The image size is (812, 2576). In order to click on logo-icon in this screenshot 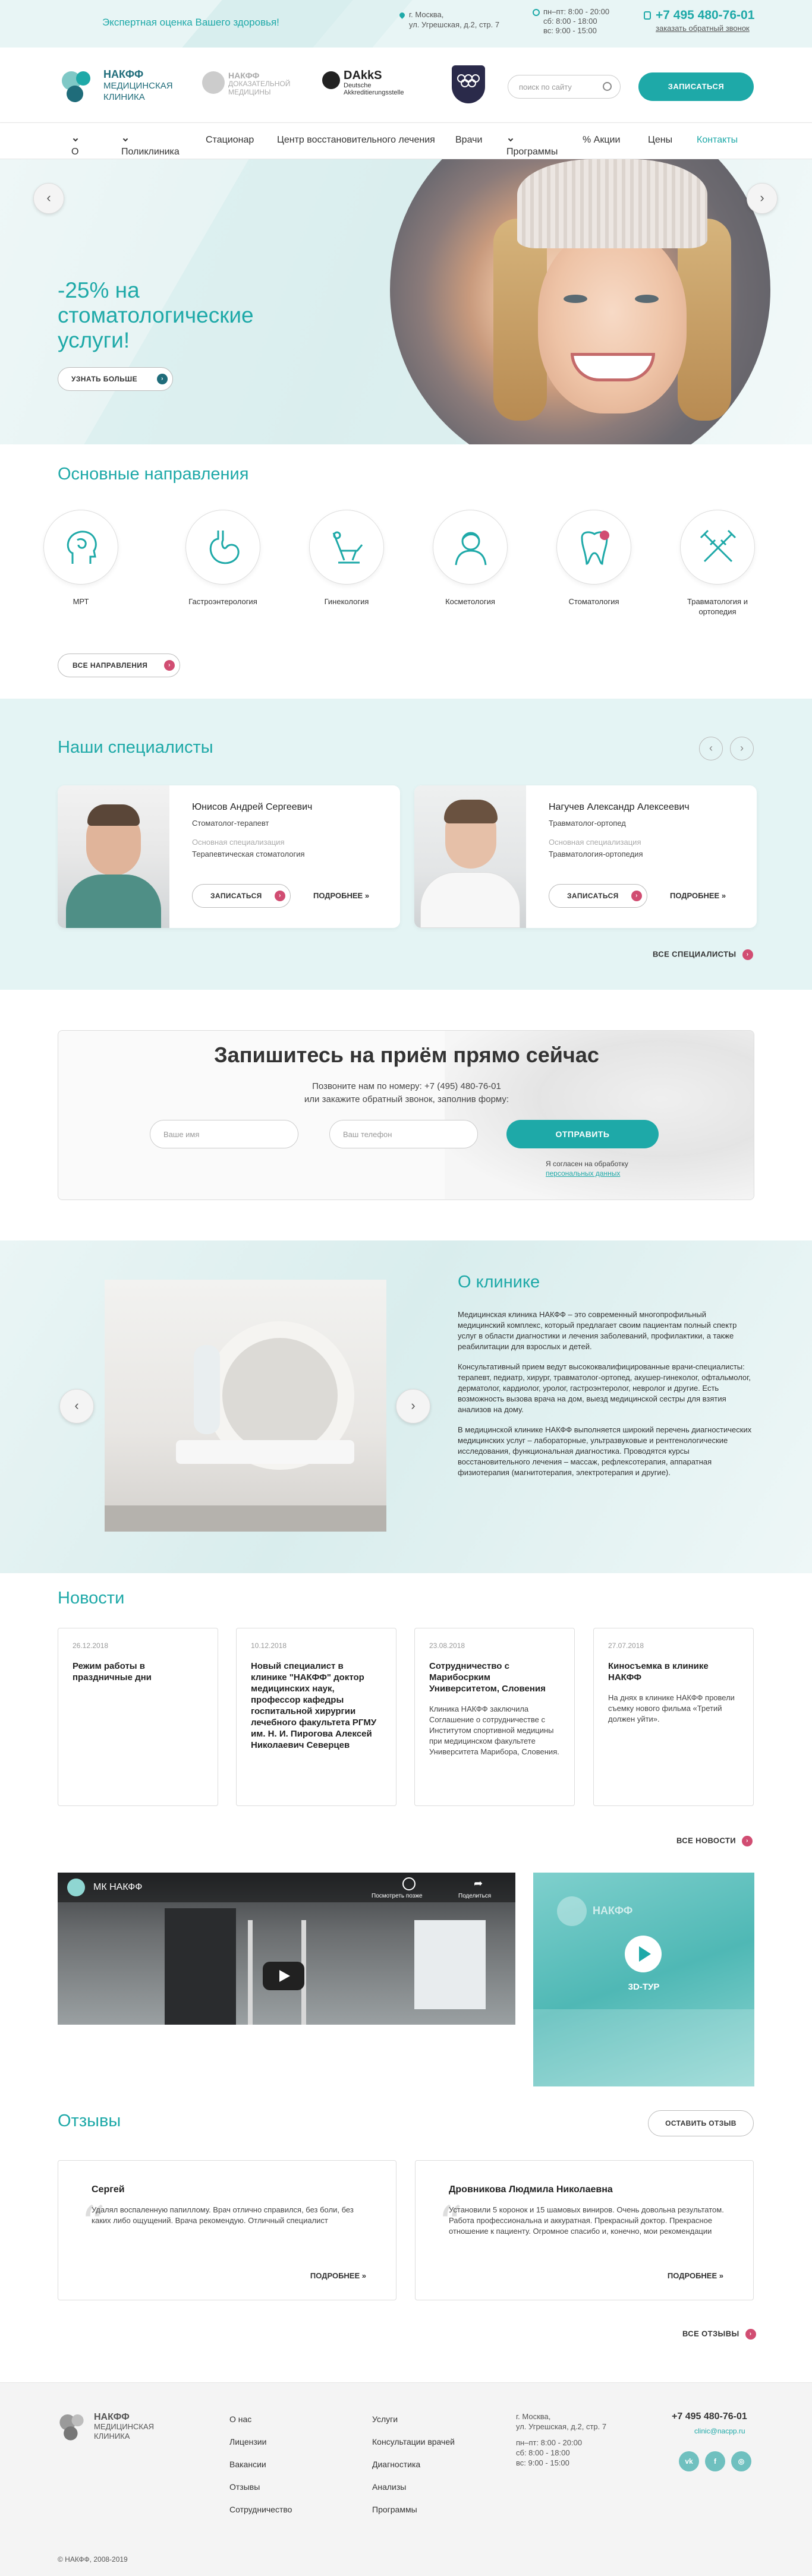, I will do `click(77, 86)`.